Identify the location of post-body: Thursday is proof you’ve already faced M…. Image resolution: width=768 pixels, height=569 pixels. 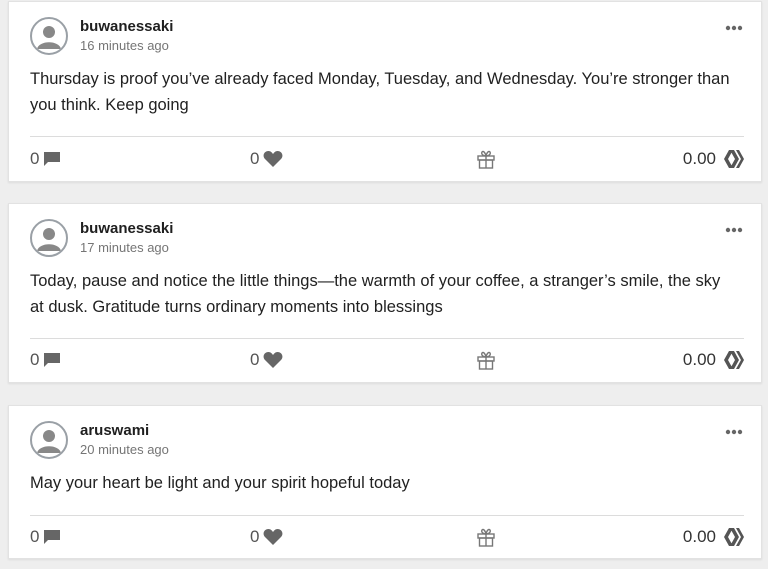
(383, 92).